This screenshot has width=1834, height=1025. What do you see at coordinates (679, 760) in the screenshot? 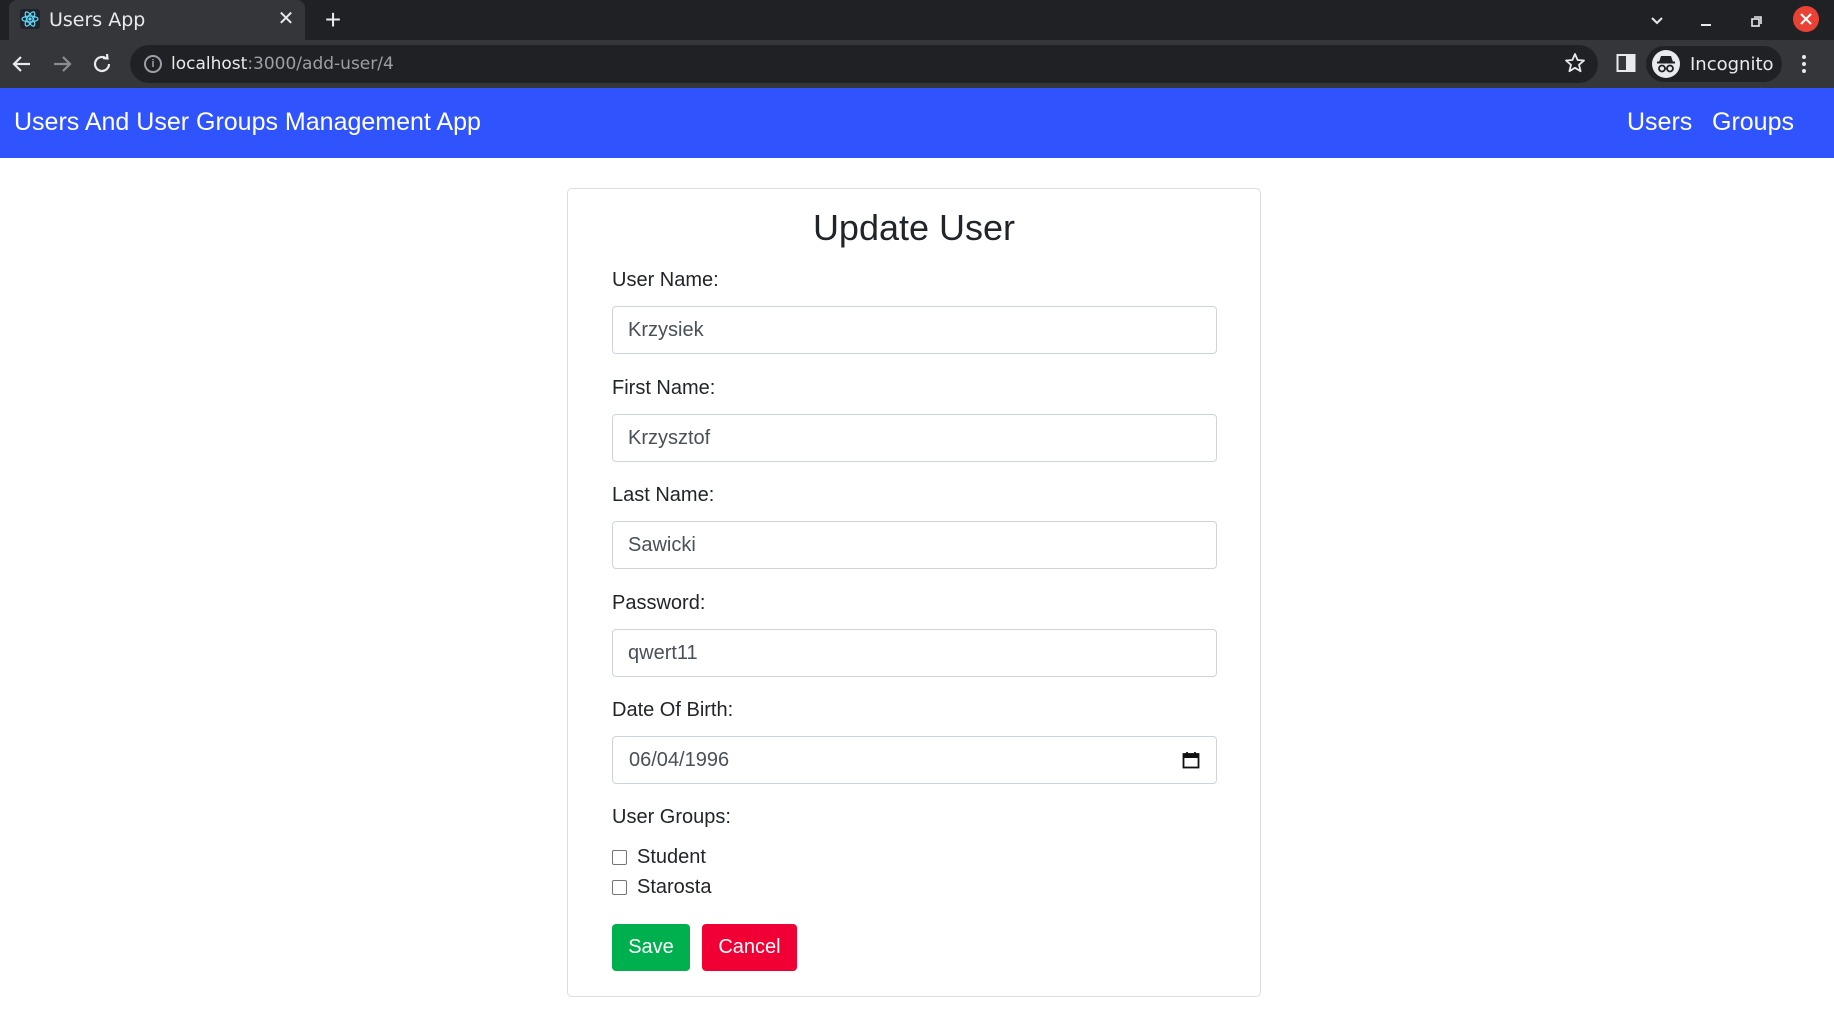
I see `date-of-birth-value: 06/04/1996` at bounding box center [679, 760].